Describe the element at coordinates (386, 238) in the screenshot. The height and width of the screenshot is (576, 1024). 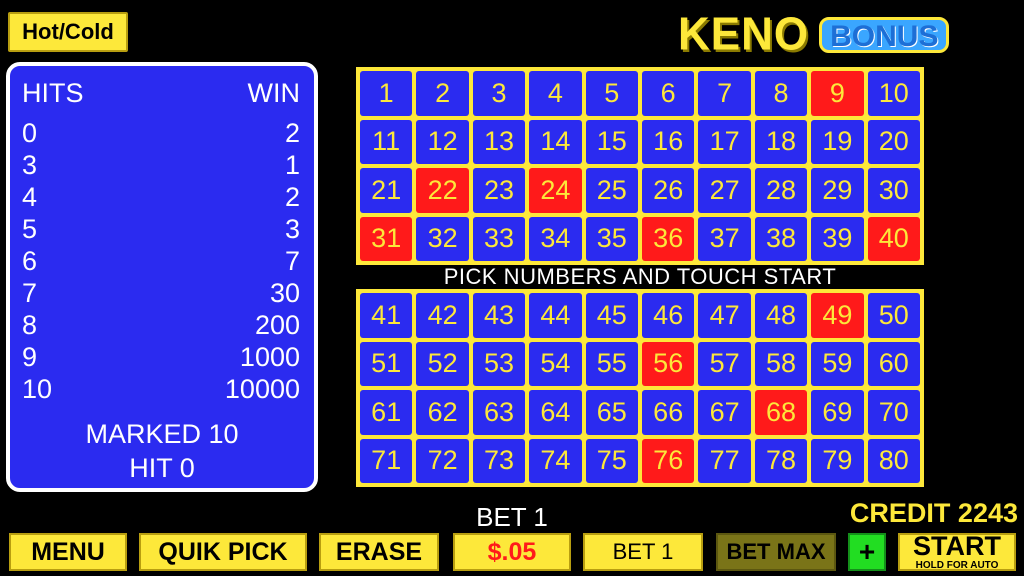
I see `number-cell-31: 31` at that location.